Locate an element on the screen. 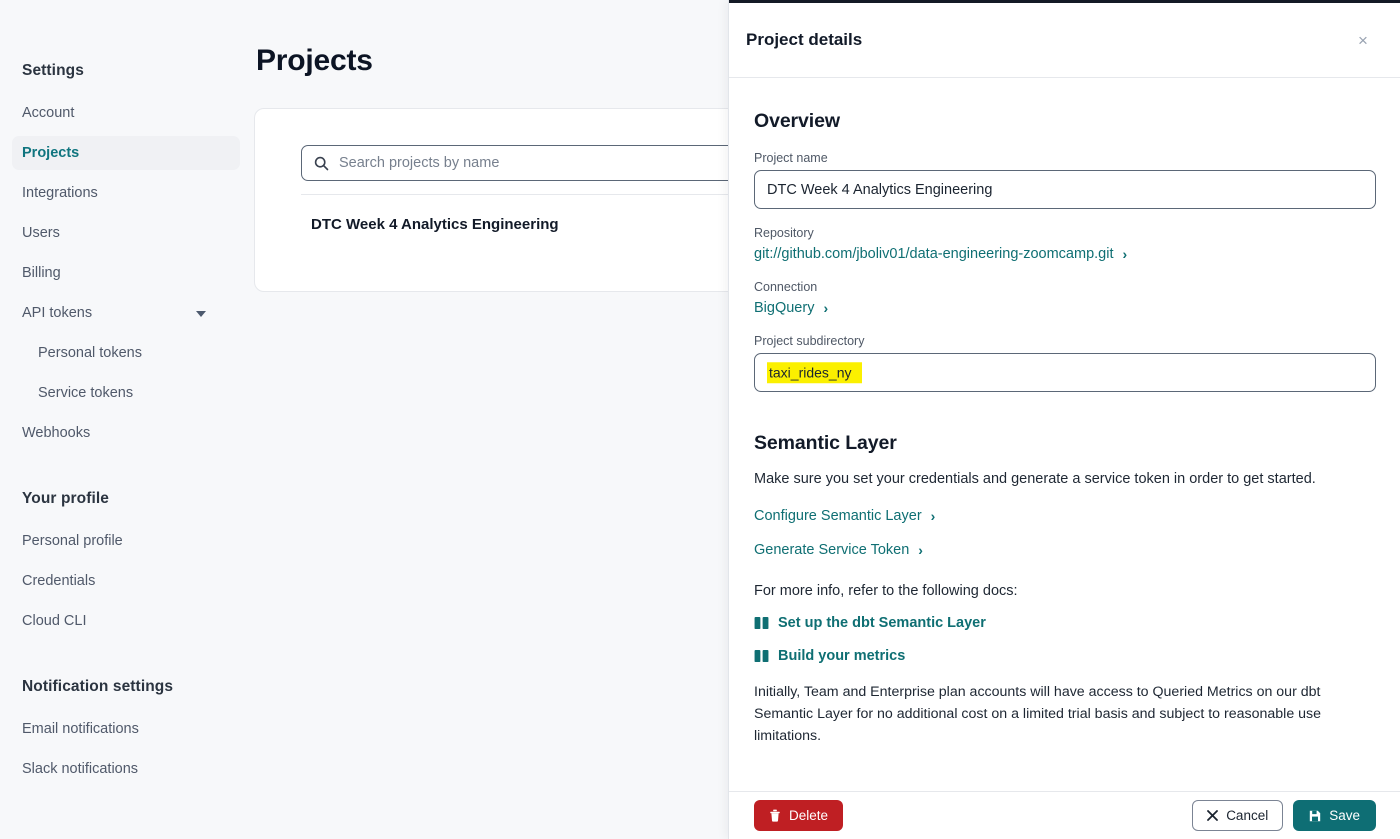 Image resolution: width=1400 pixels, height=839 pixels. sidebar-item-integrations: Integrations is located at coordinates (126, 193).